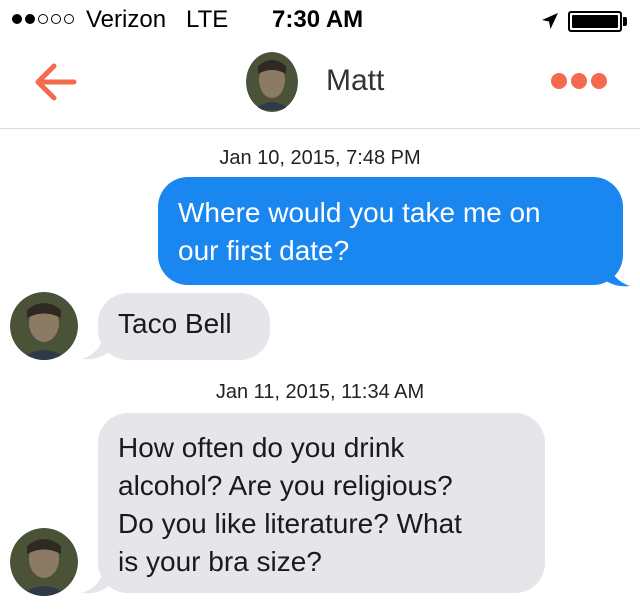  Describe the element at coordinates (320, 158) in the screenshot. I see `message-timestamp: Jan 10, 2015, 7:48 PM` at that location.